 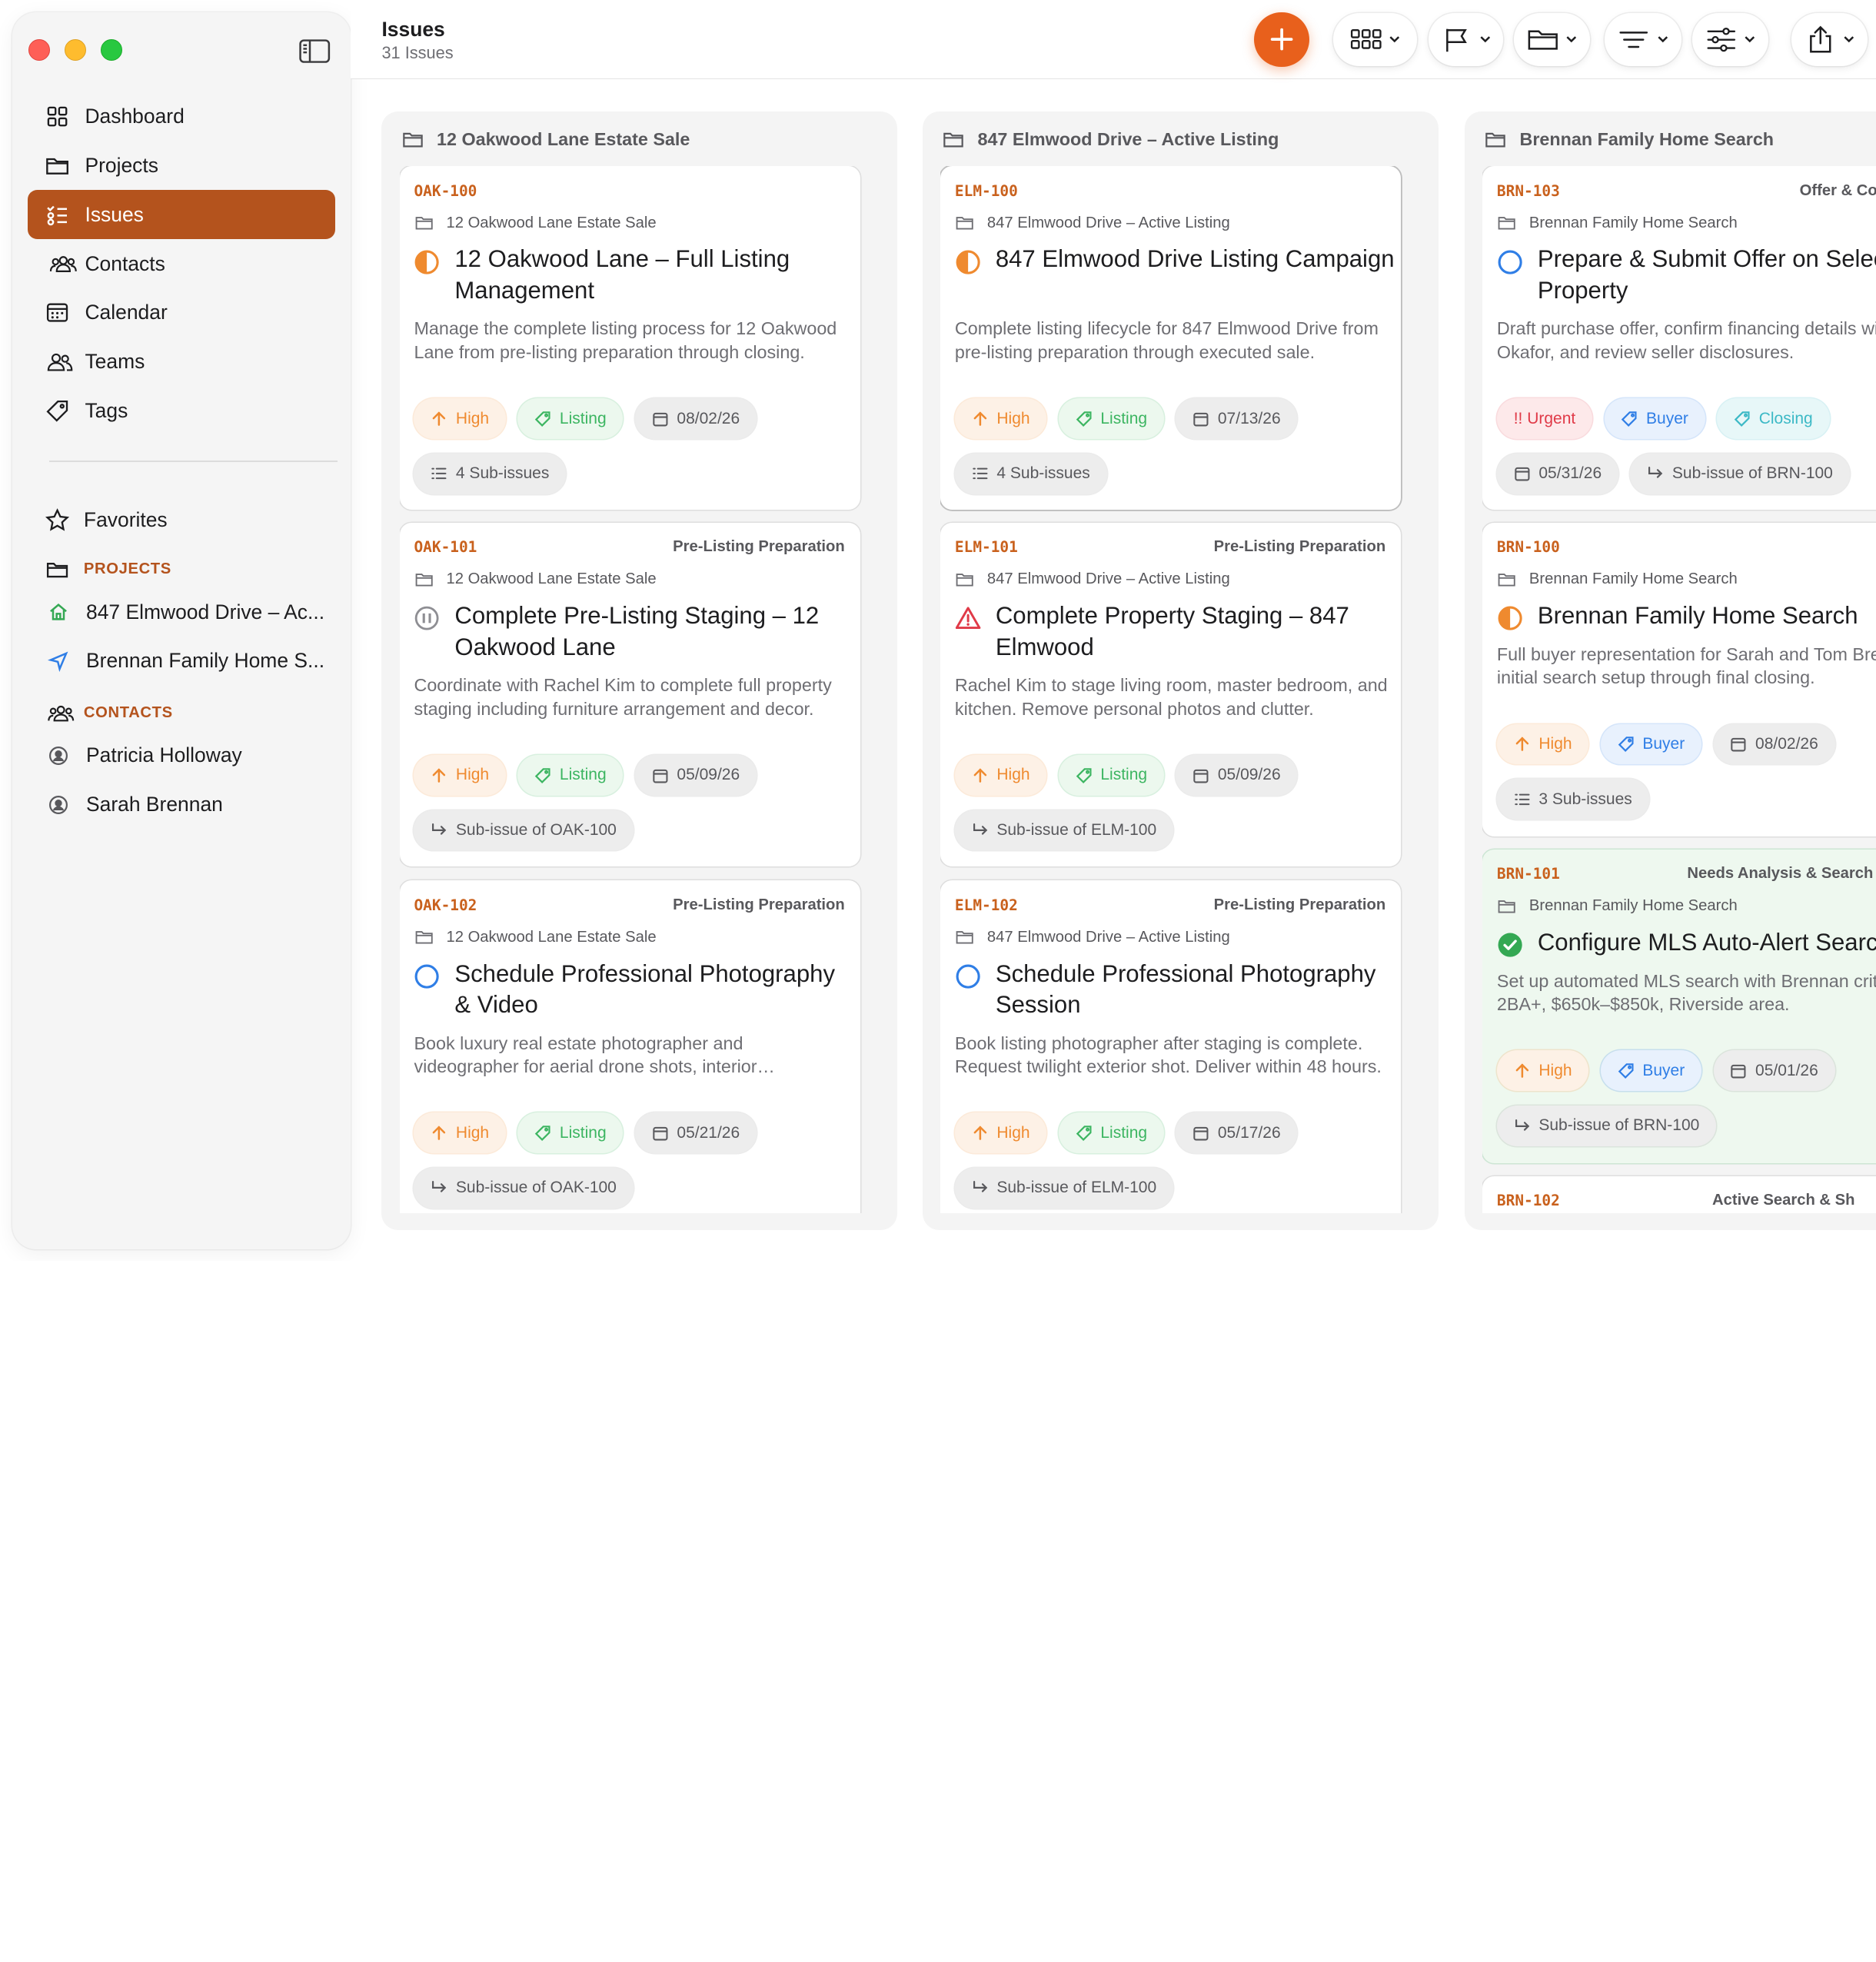 I want to click on sidebar-item-label: Calendar, so click(x=126, y=313).